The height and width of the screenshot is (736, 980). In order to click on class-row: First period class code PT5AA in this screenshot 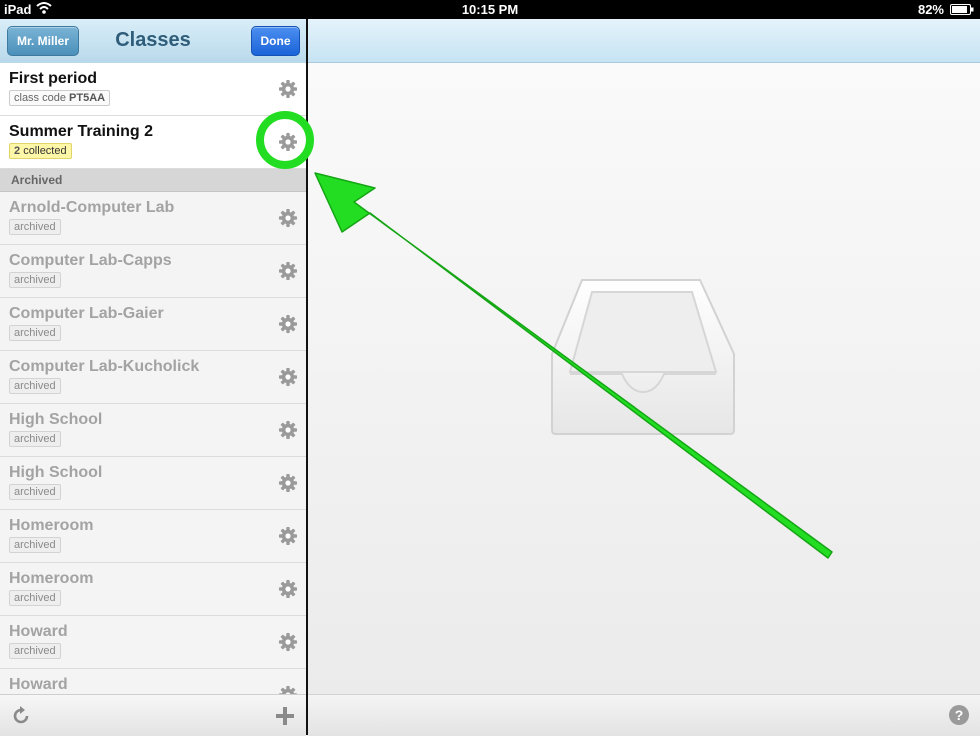, I will do `click(153, 89)`.